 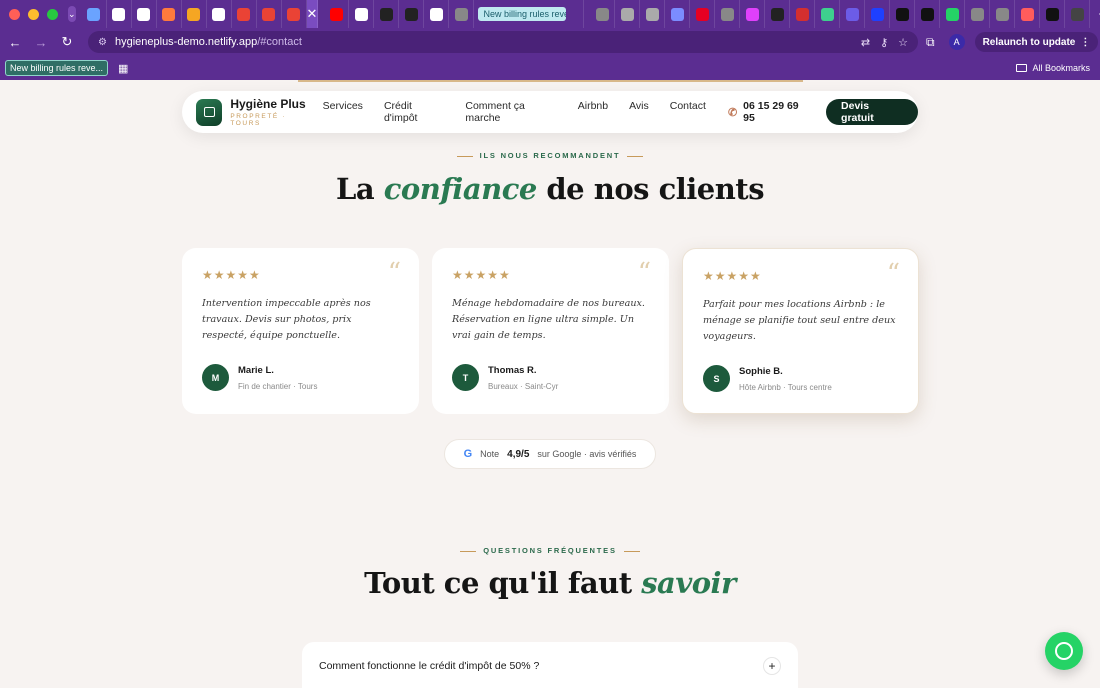 I want to click on tabs-left, so click(x=194, y=14).